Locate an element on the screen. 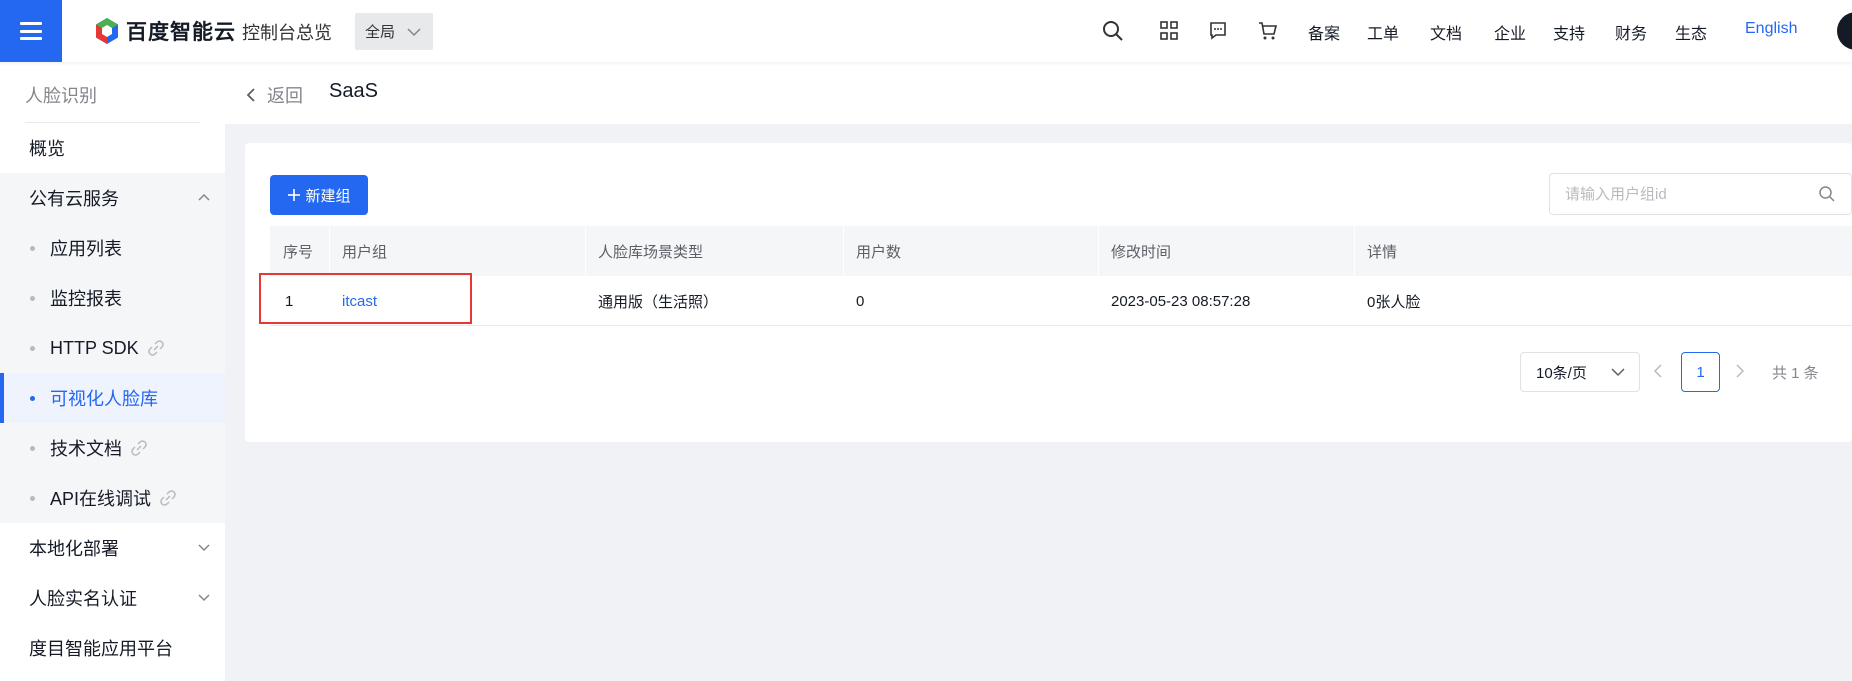 The height and width of the screenshot is (681, 1852). console-overview-link: 控制台总览 is located at coordinates (287, 32).